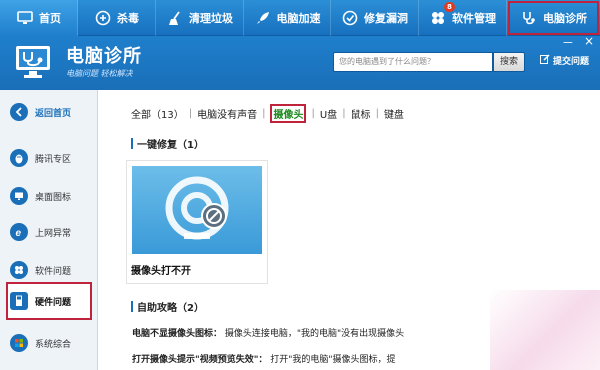 Image resolution: width=600 pixels, height=370 pixels. Describe the element at coordinates (267, 113) in the screenshot. I see `category-filters: 全部（13） | 电脑没有声音 | 摄像头 | U盘 | 鼠标 | 键盘` at that location.